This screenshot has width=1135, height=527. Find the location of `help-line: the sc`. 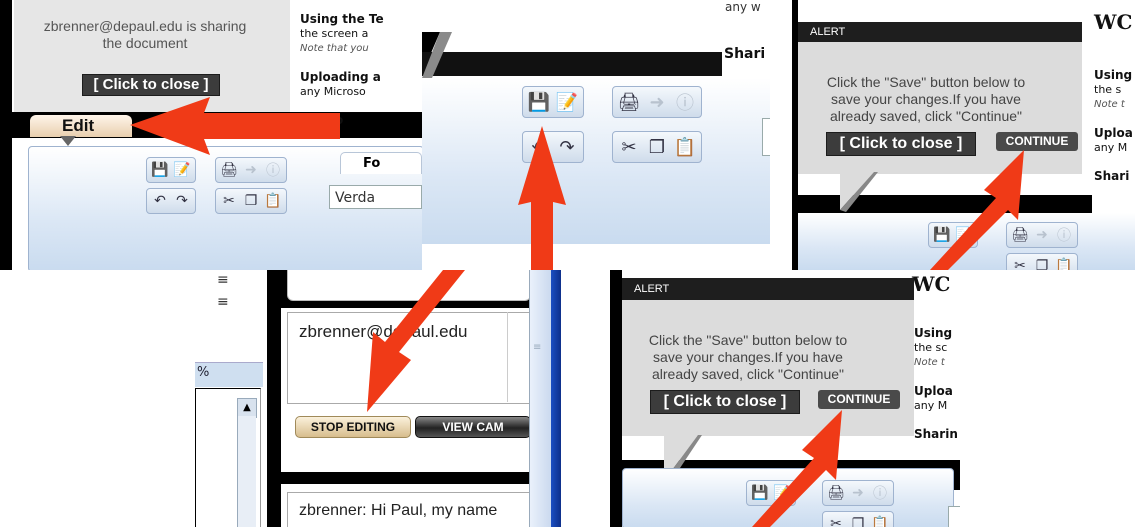

help-line: the sc is located at coordinates (931, 347).